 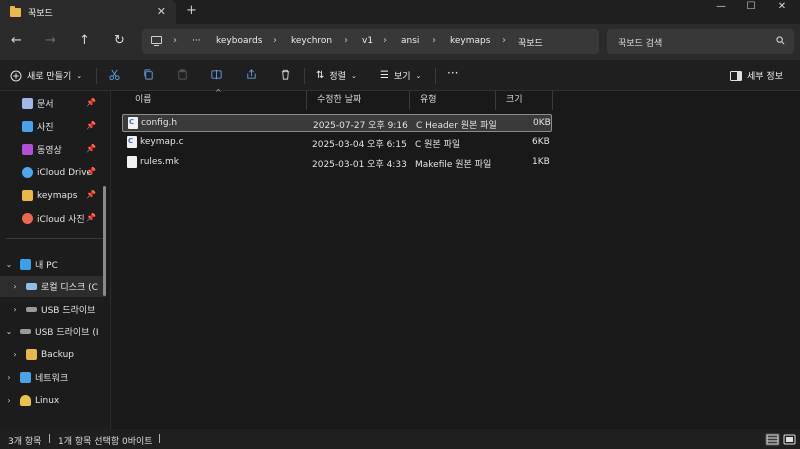 What do you see at coordinates (161, 11) in the screenshot?
I see `tab-close-button: ✕` at bounding box center [161, 11].